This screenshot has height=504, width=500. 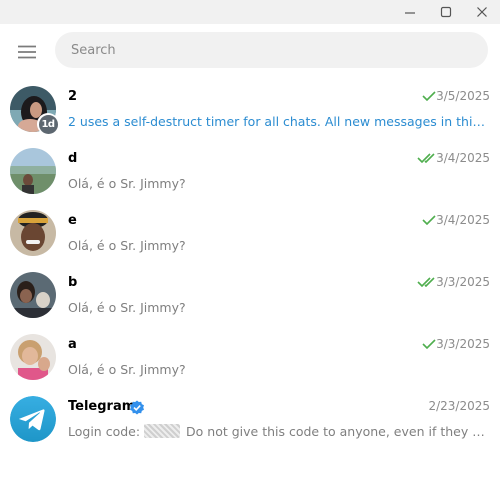 I want to click on chat-date: 3/5/2025, so click(x=463, y=96).